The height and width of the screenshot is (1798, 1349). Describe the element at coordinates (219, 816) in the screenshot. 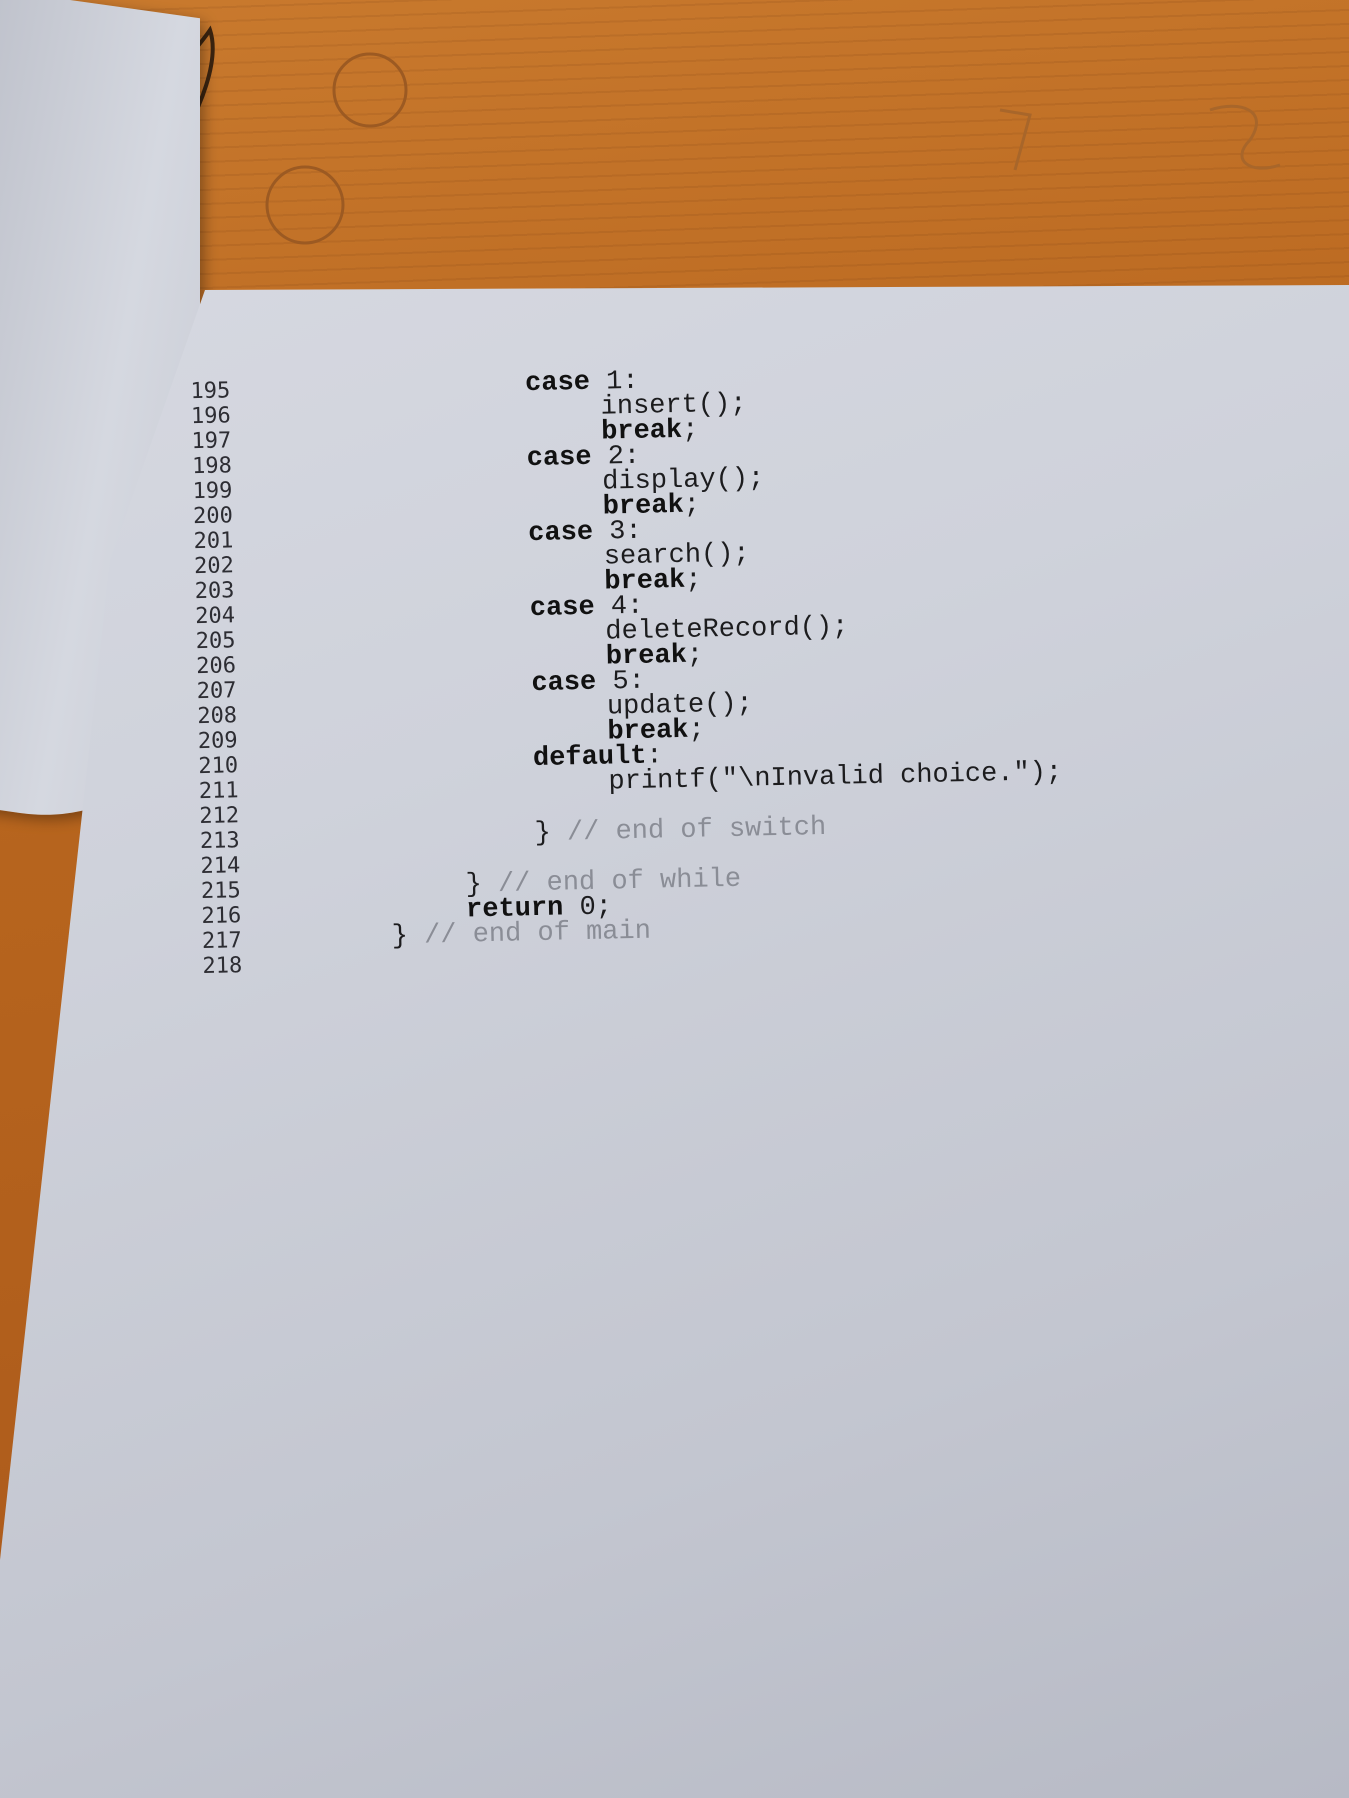

I see `line-number: 212` at that location.